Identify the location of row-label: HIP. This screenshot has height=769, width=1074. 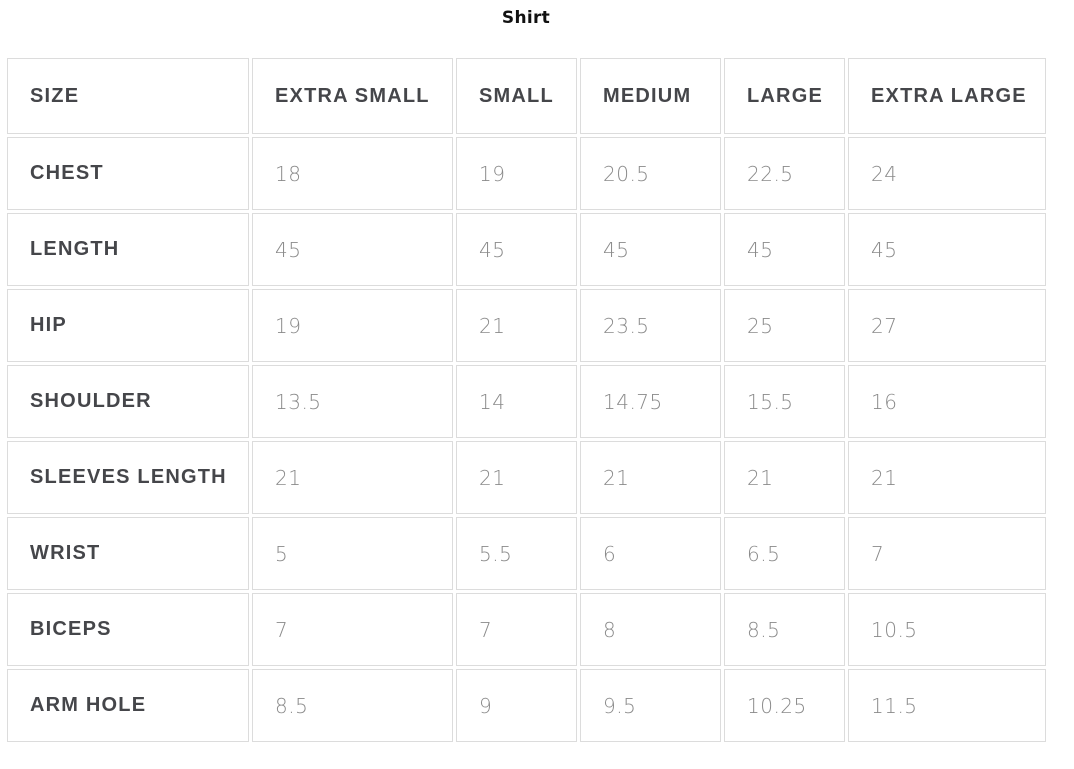
(128, 325).